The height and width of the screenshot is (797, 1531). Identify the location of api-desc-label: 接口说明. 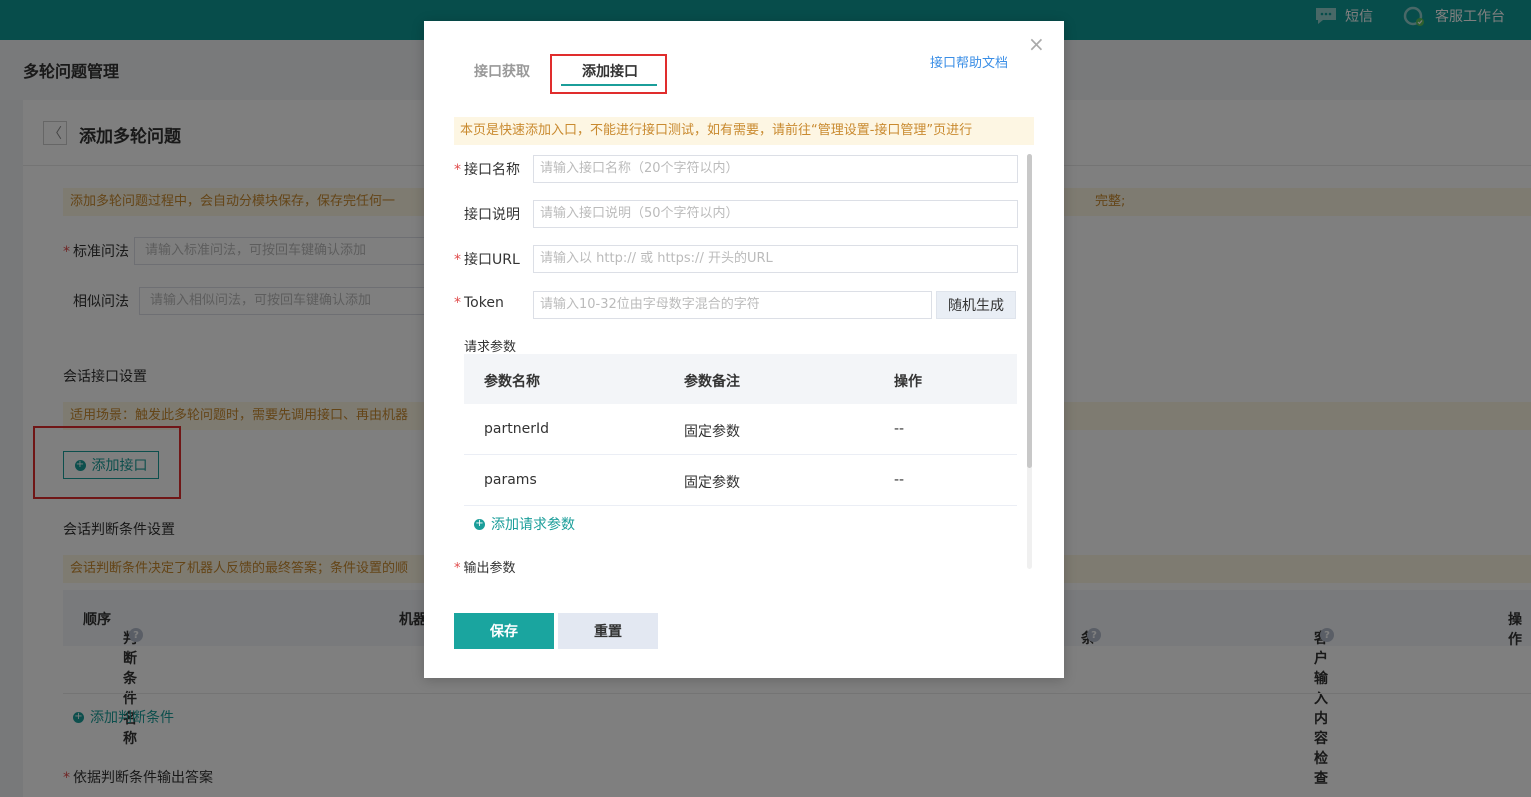
(492, 215).